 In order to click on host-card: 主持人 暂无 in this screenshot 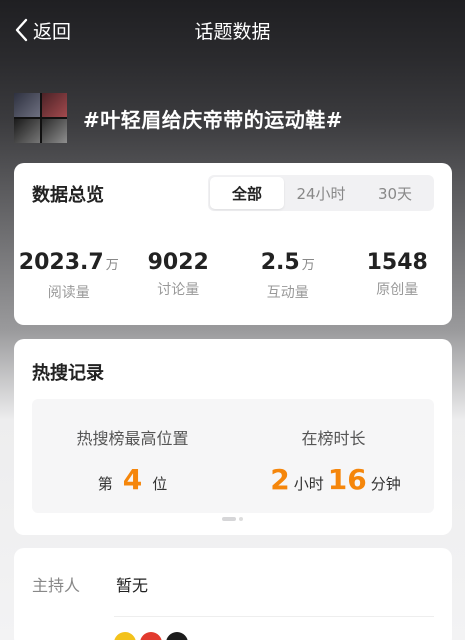, I will do `click(233, 594)`.